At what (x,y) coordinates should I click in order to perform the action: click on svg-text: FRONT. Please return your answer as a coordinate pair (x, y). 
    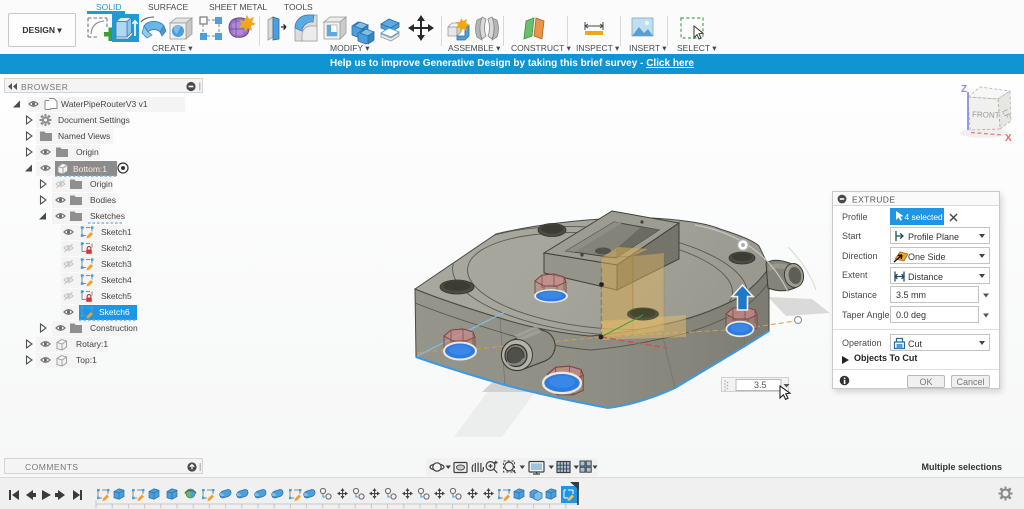
    Looking at the image, I should click on (986, 115).